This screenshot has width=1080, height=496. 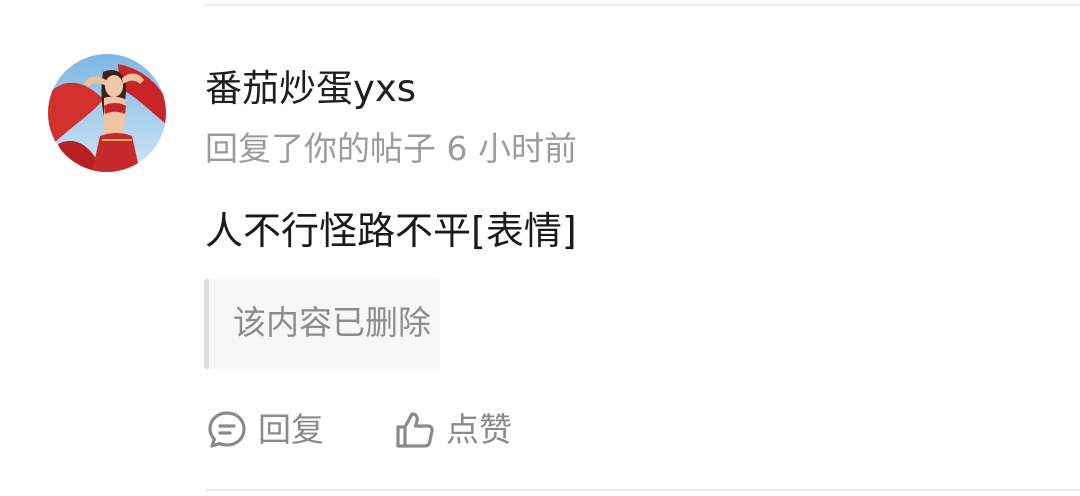 I want to click on divider-top, so click(x=642, y=5).